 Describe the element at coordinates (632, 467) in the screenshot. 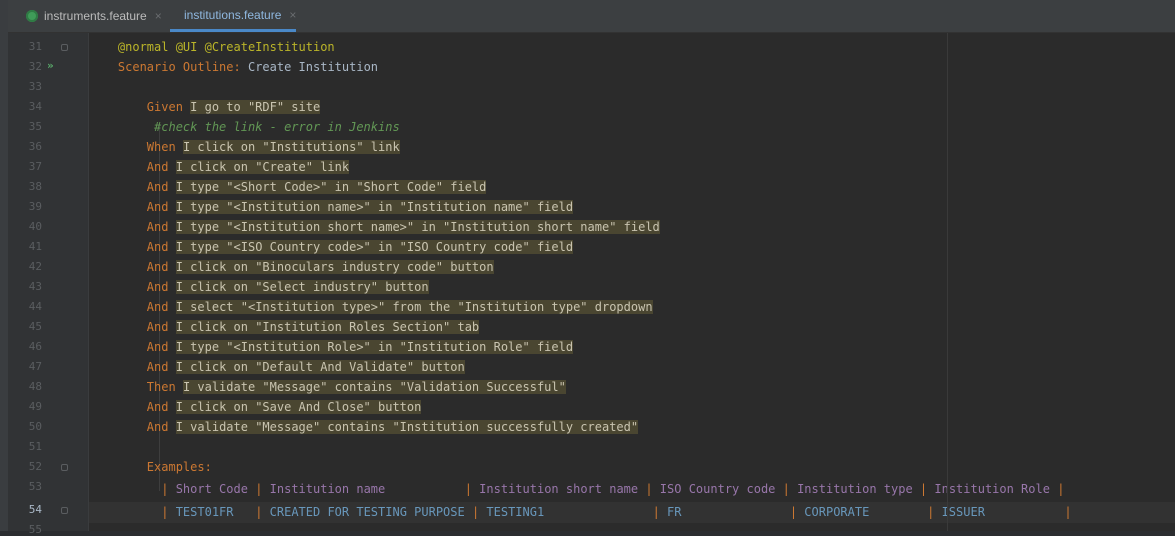

I see `examples-line: Examples:` at that location.